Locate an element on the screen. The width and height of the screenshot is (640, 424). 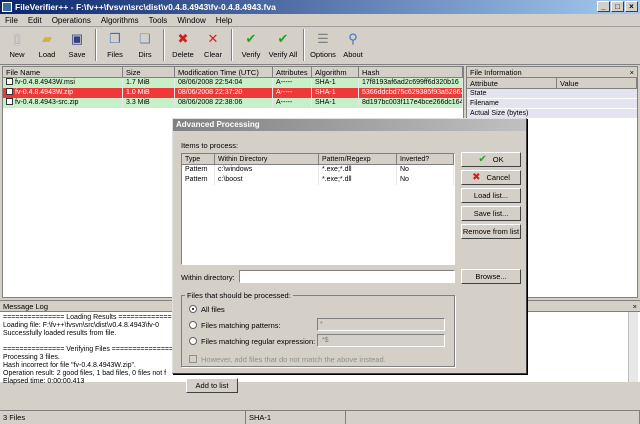
options-icon: ☰ is located at coordinates (323, 38).